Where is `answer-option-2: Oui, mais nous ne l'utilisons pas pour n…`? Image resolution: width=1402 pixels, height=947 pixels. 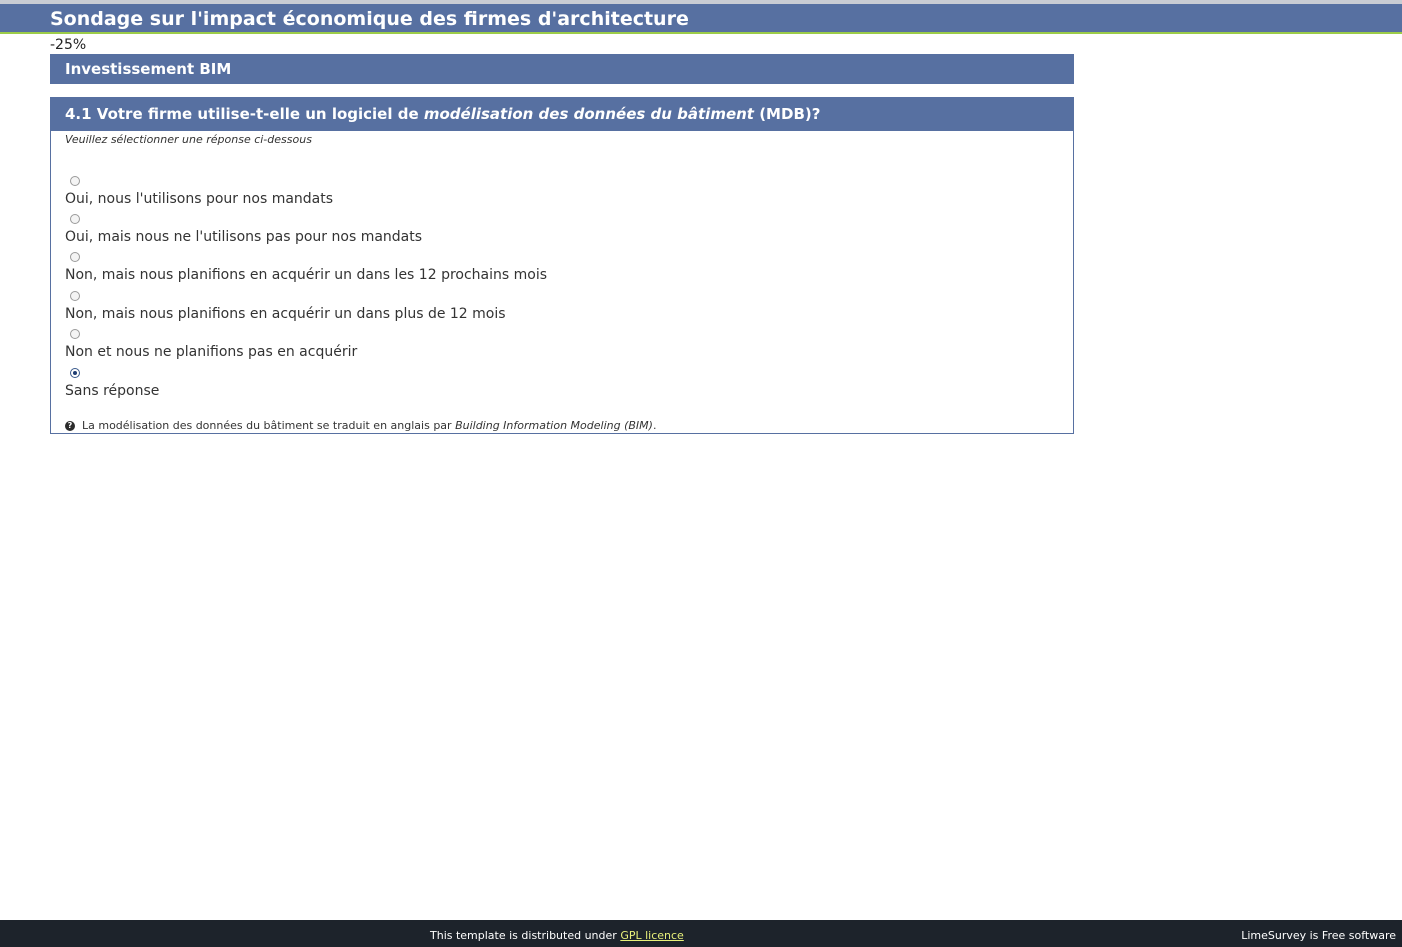
answer-option-2: Oui, mais nous ne l'utilisons pas pour n… is located at coordinates (415, 232).